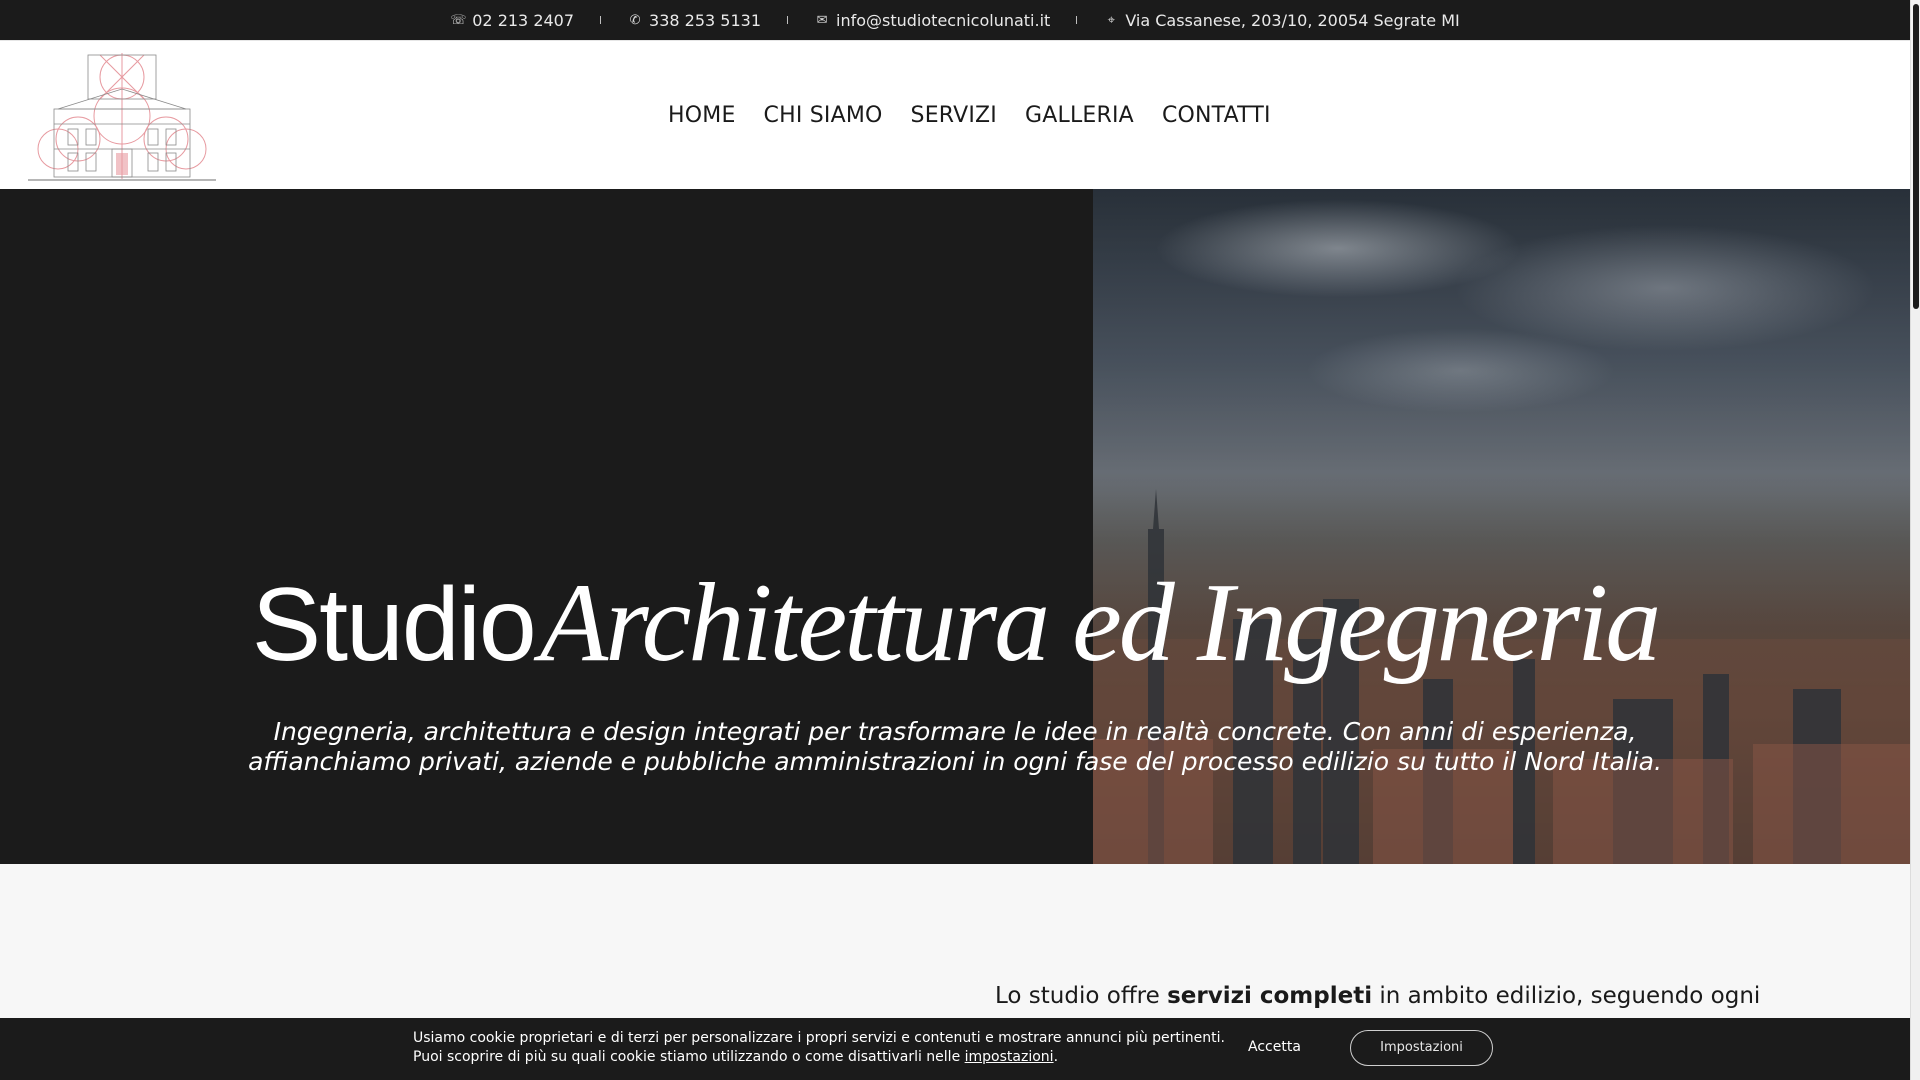 Image resolution: width=1920 pixels, height=1080 pixels. Describe the element at coordinates (943, 20) in the screenshot. I see `email-address: info@studiotecnicolunati.it` at that location.